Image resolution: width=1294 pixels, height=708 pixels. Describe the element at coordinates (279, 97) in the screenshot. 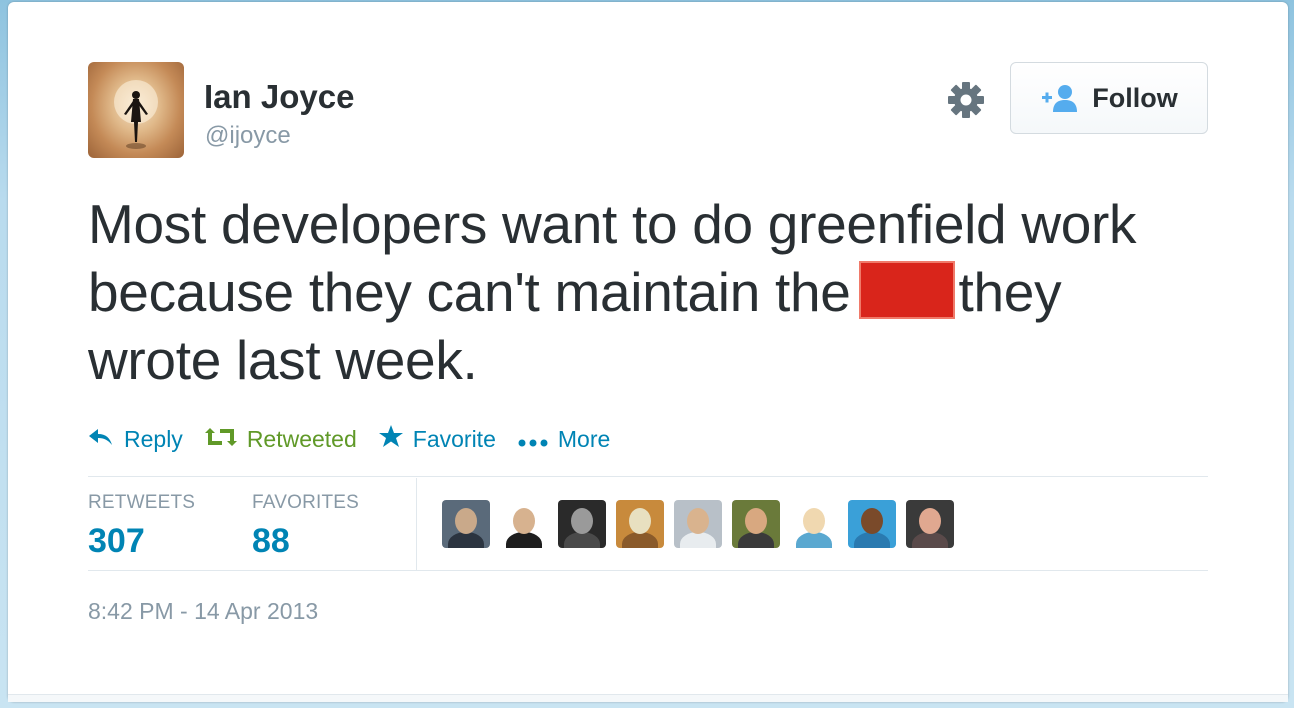

I see `user-name: Ian Joyce` at that location.